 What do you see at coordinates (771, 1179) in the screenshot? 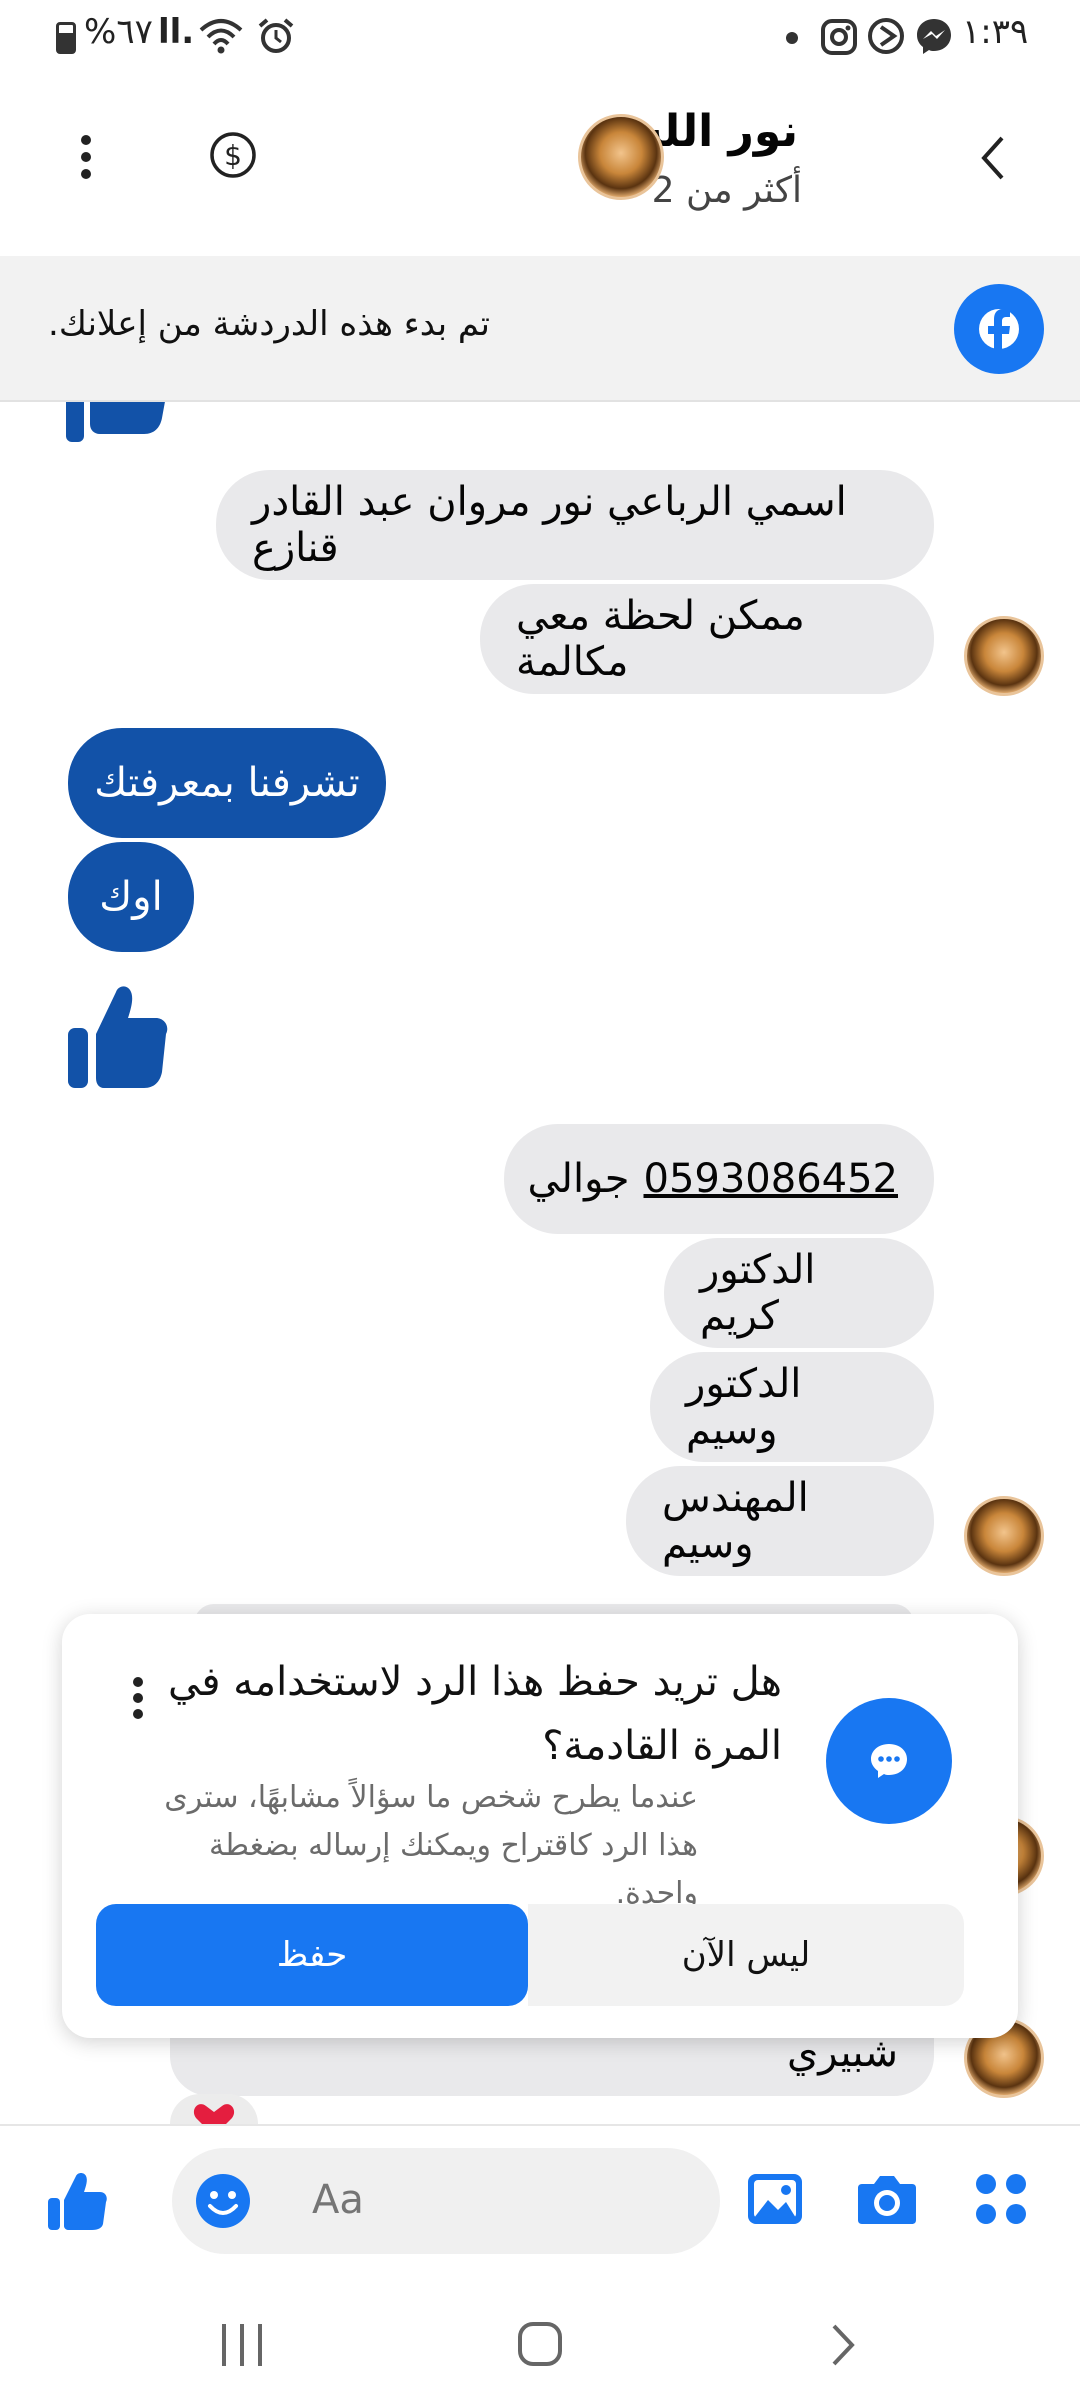
I see `phone-number-link: 0593086452` at bounding box center [771, 1179].